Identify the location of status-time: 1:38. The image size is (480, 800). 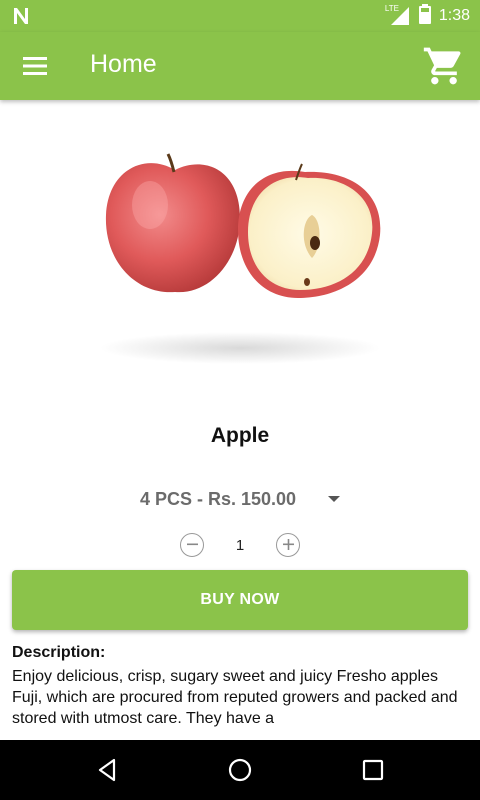
(454, 15).